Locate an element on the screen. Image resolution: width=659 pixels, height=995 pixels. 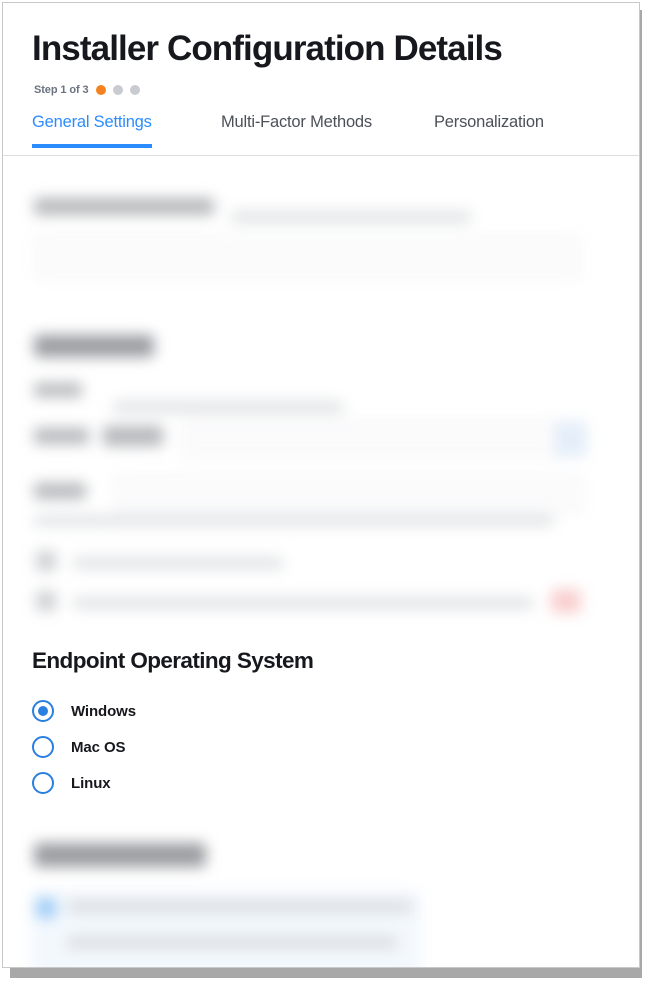
tab-bar-divider is located at coordinates (321, 155).